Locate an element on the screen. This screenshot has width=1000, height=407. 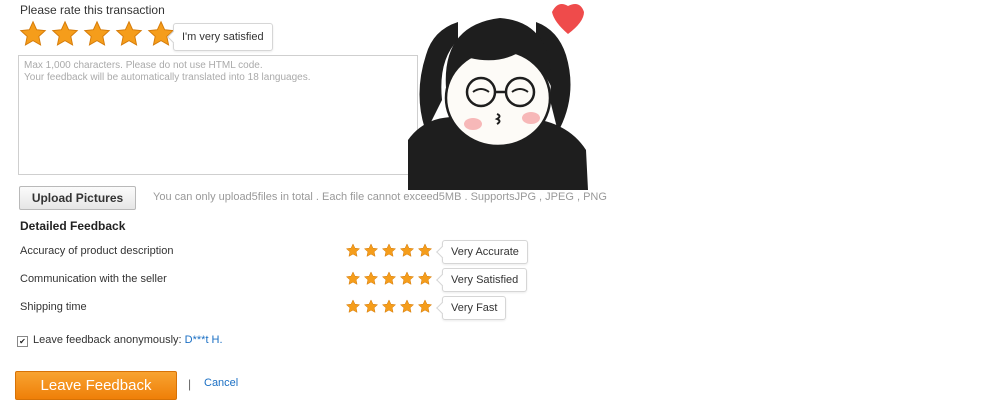
feedback-label-communication: Communication with the seller is located at coordinates (93, 279).